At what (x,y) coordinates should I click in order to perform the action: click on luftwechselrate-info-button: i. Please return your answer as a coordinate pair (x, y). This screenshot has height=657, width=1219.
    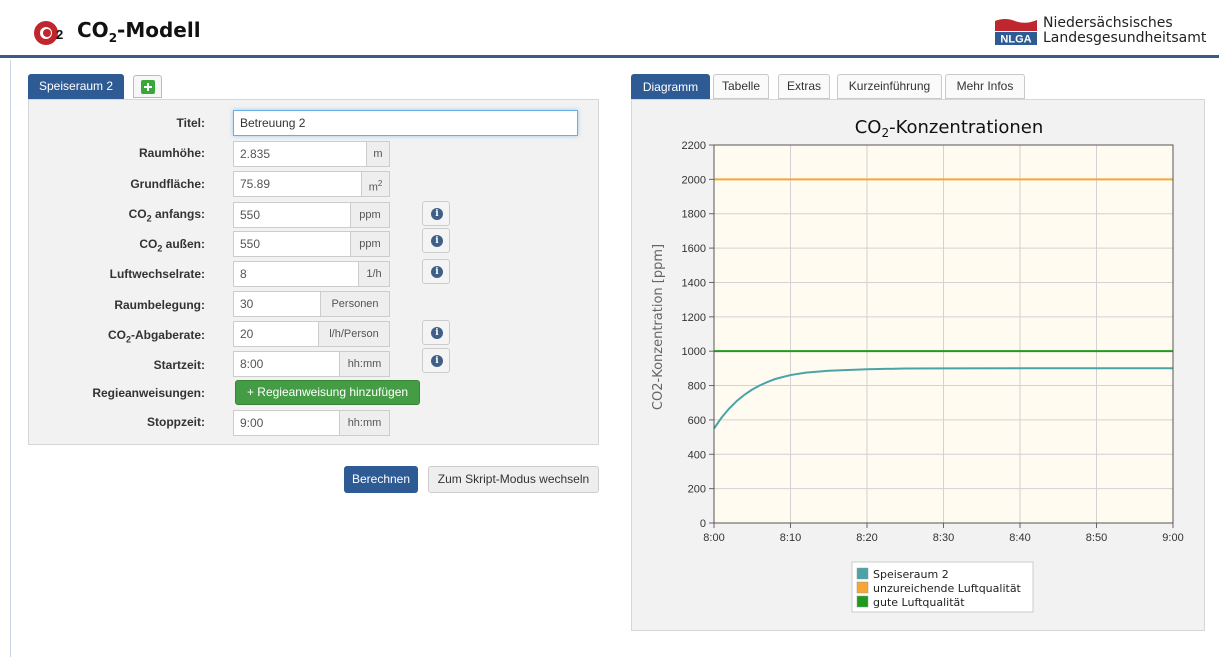
    Looking at the image, I should click on (436, 271).